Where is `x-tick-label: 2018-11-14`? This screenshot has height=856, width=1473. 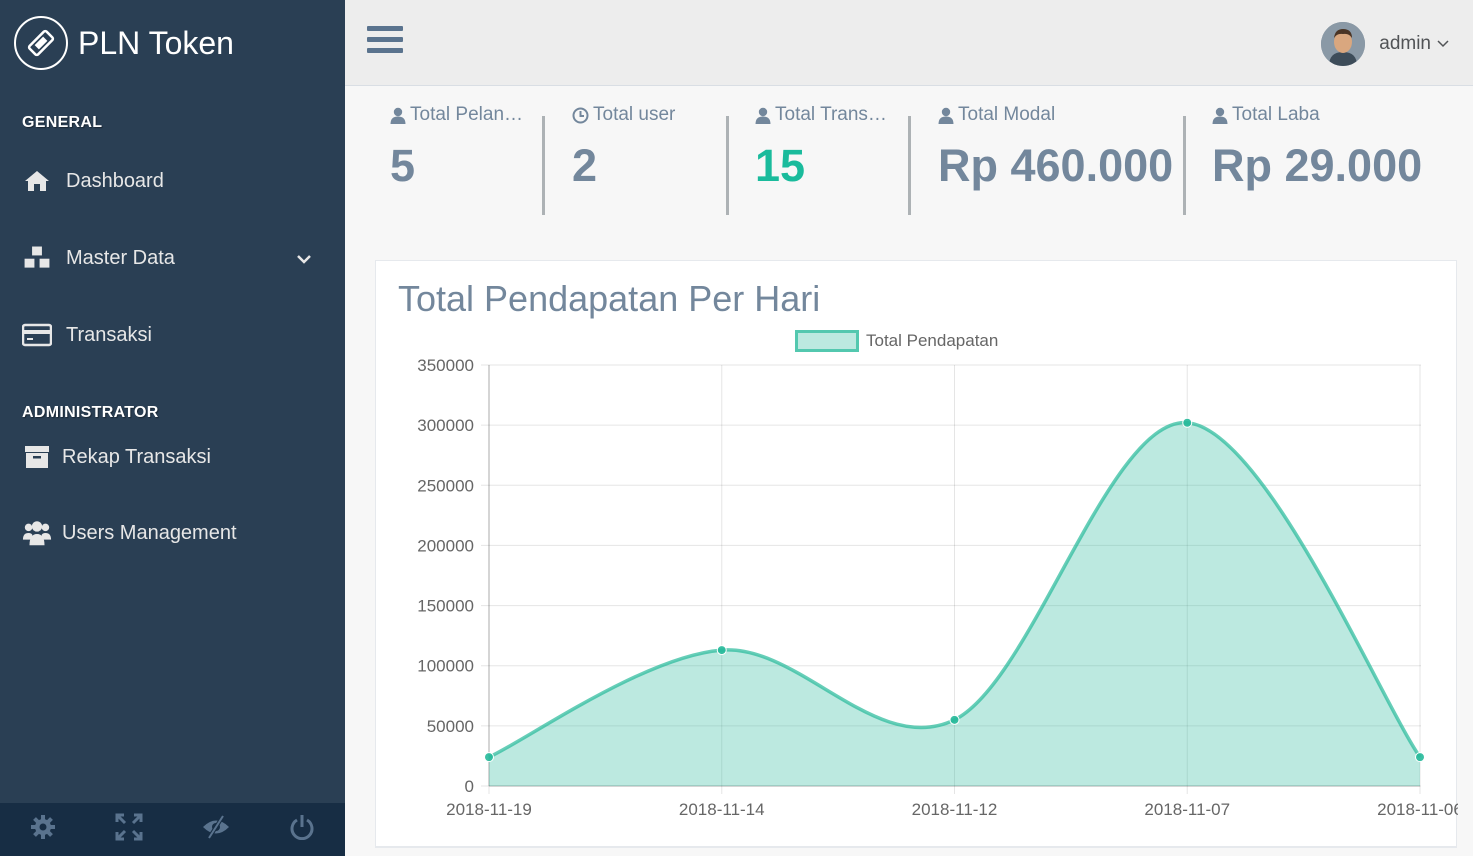 x-tick-label: 2018-11-14 is located at coordinates (722, 809).